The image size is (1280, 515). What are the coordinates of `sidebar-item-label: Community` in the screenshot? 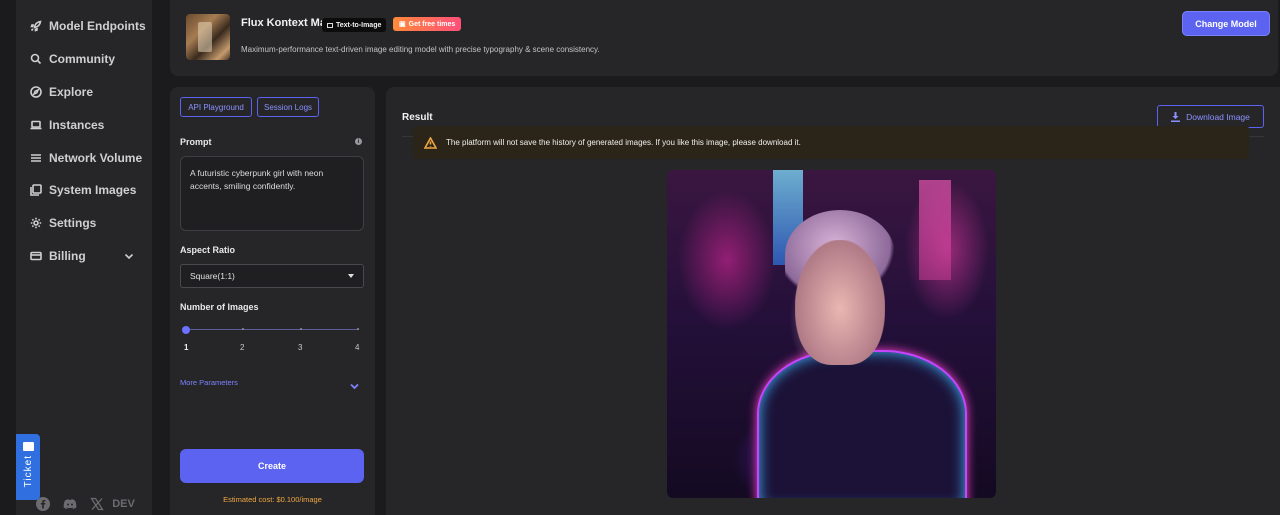 It's located at (82, 59).